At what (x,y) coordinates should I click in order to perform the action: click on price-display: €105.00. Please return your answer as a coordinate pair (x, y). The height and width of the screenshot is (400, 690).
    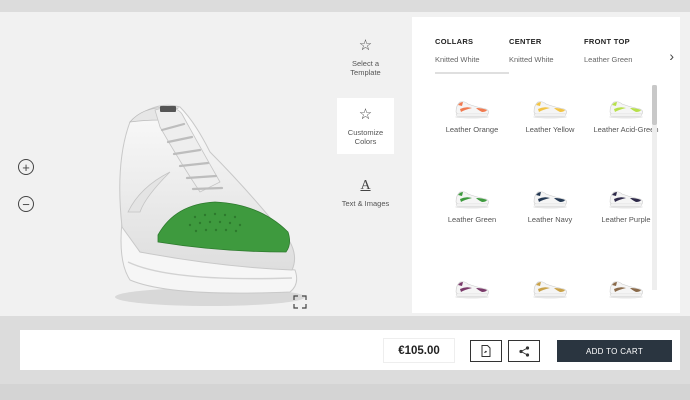
    Looking at the image, I should click on (419, 350).